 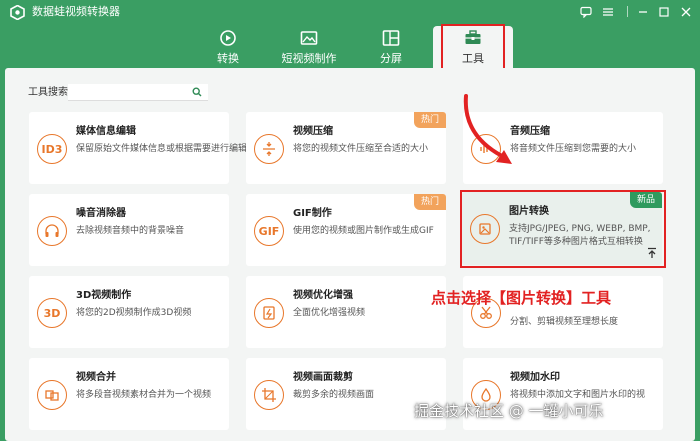 What do you see at coordinates (564, 322) in the screenshot?
I see `card-desc: 分割、剪辑视频至理想长度` at bounding box center [564, 322].